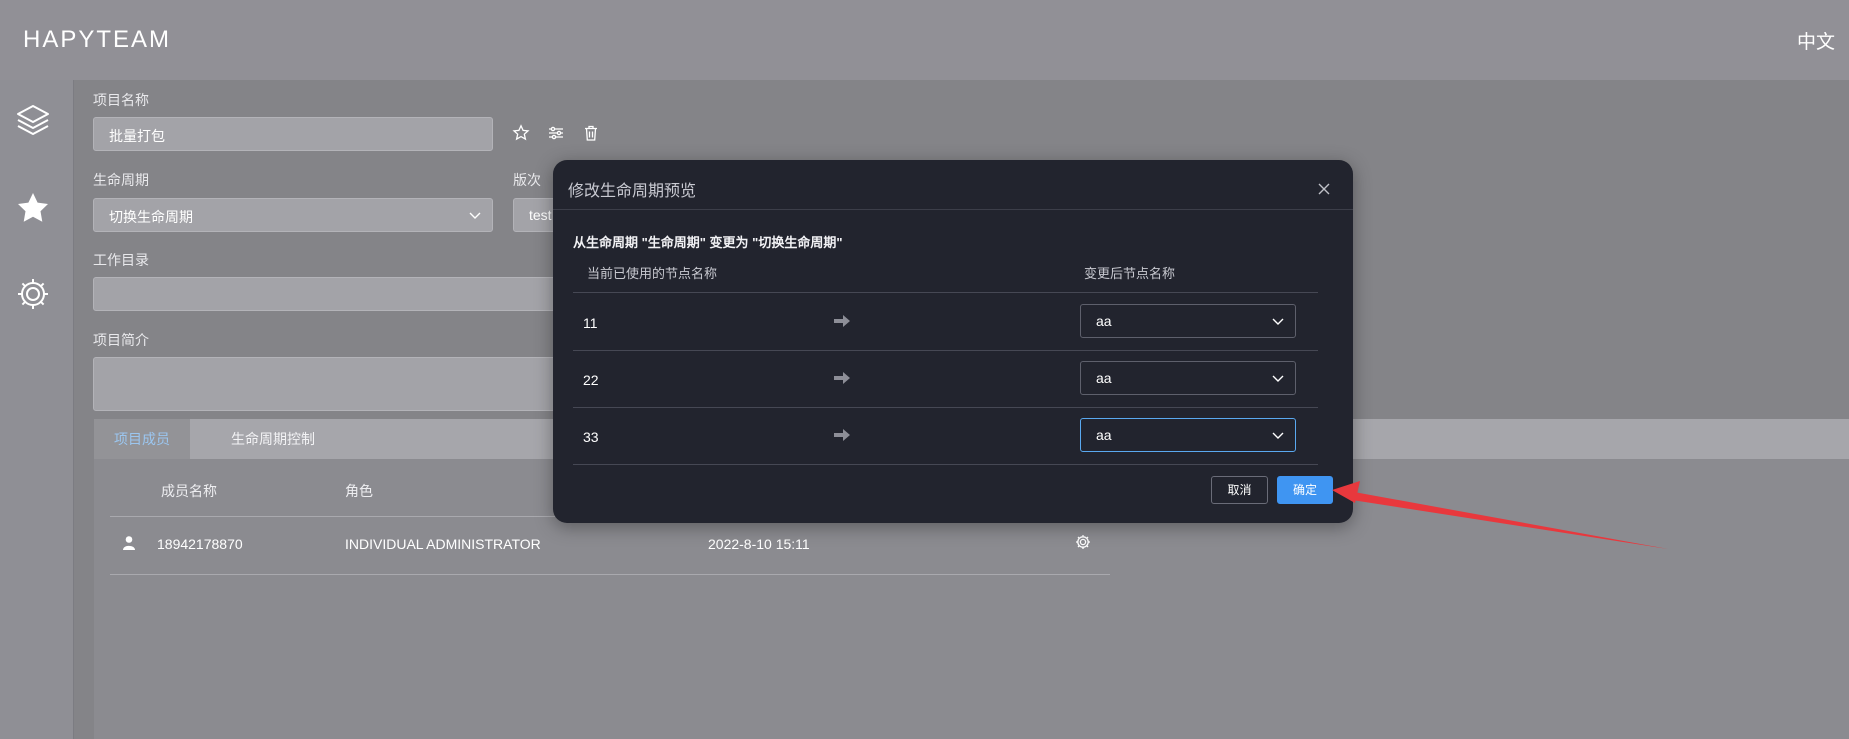  I want to click on header-divider, so click(945, 292).